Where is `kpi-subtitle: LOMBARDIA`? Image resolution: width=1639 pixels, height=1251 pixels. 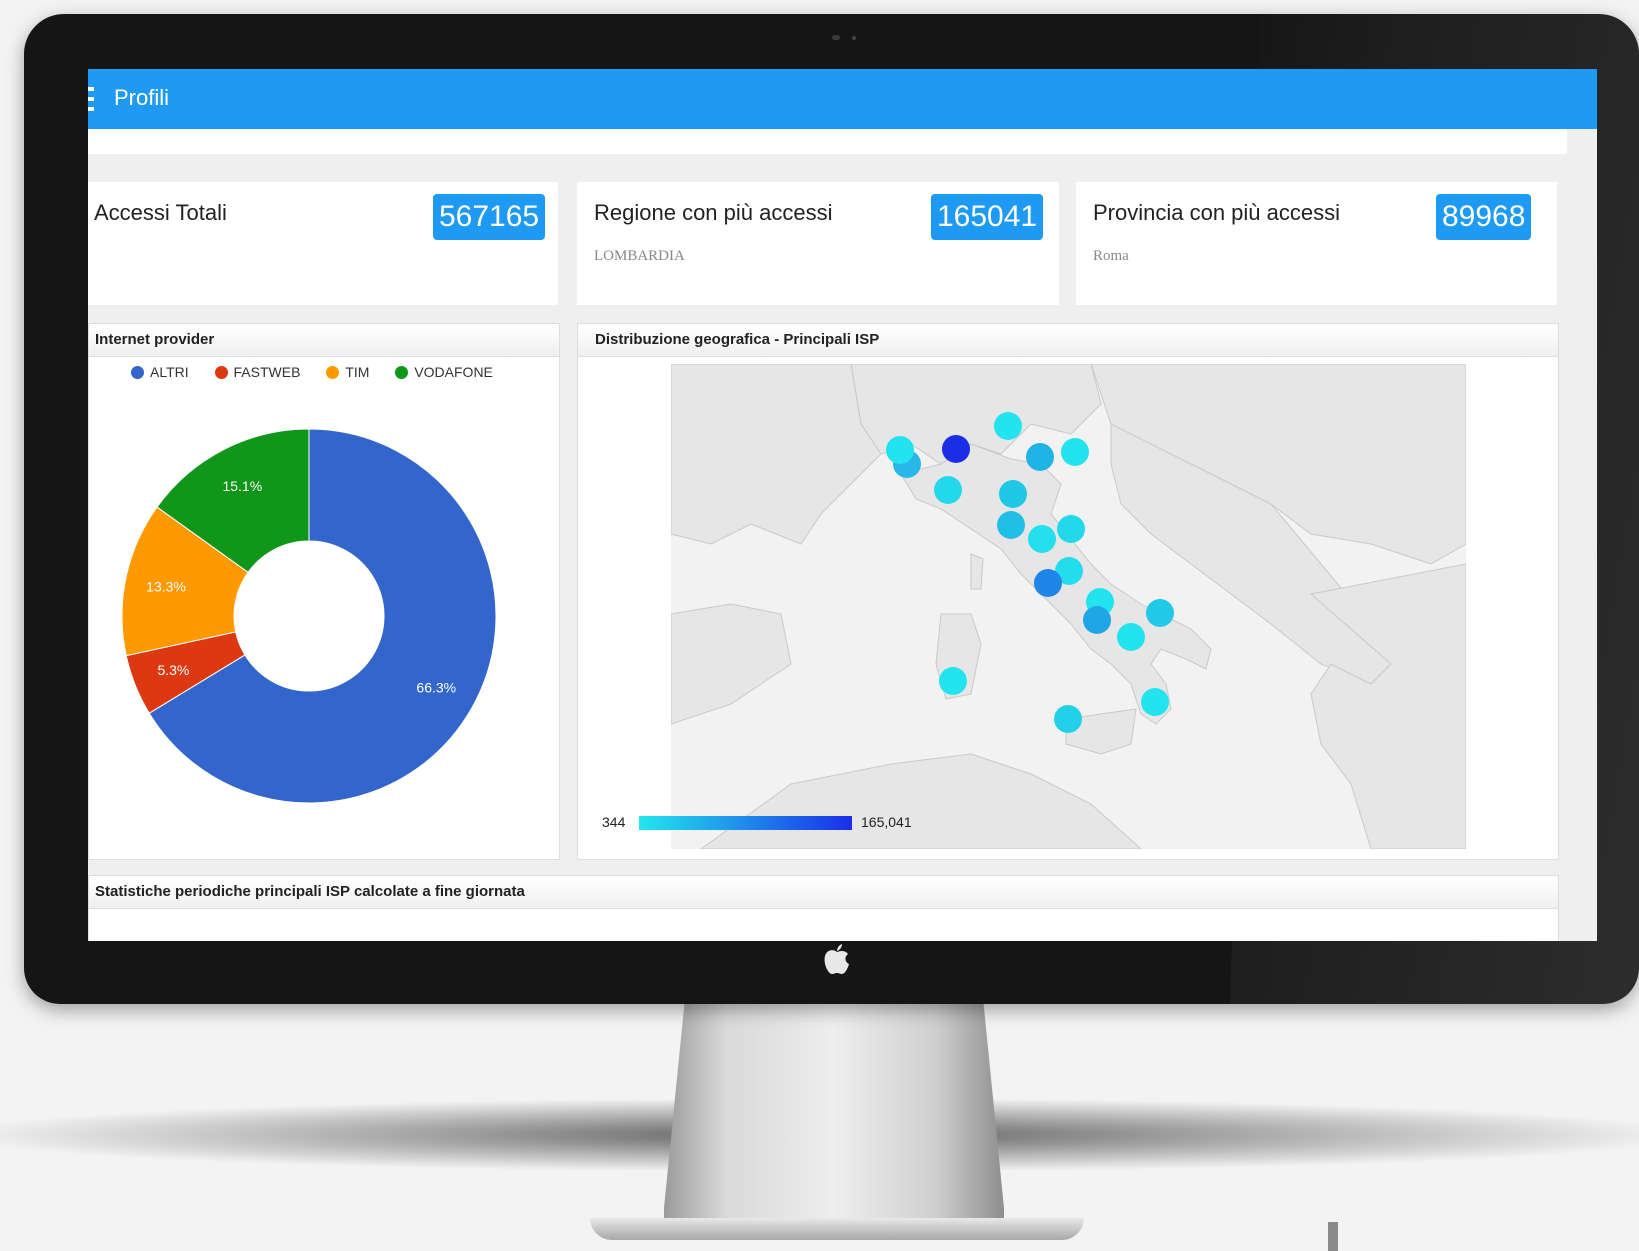
kpi-subtitle: LOMBARDIA is located at coordinates (639, 256).